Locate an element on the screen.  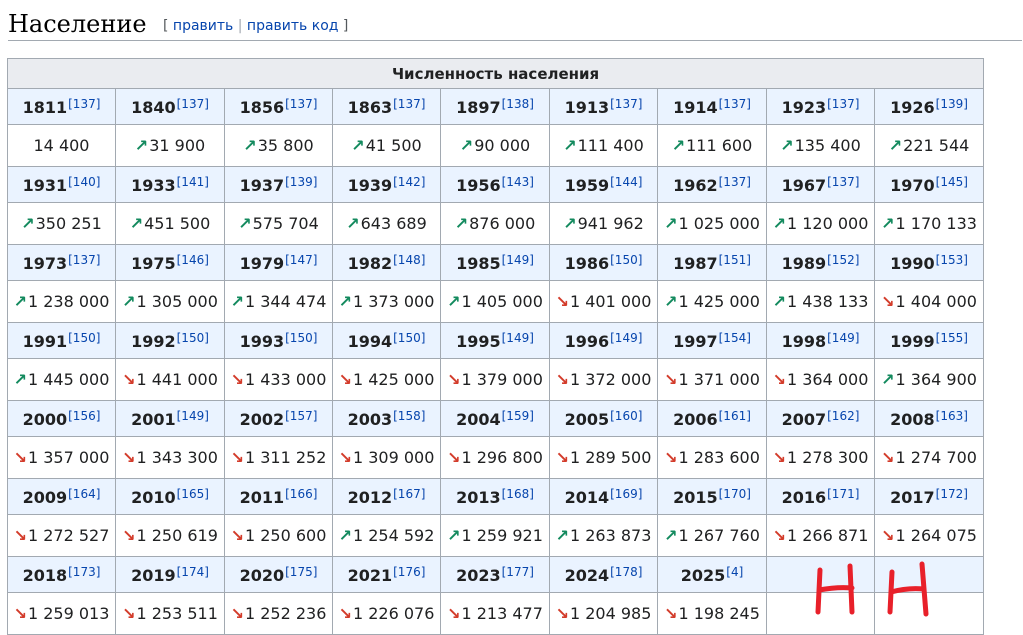
year-label: 2018 is located at coordinates (45, 575).